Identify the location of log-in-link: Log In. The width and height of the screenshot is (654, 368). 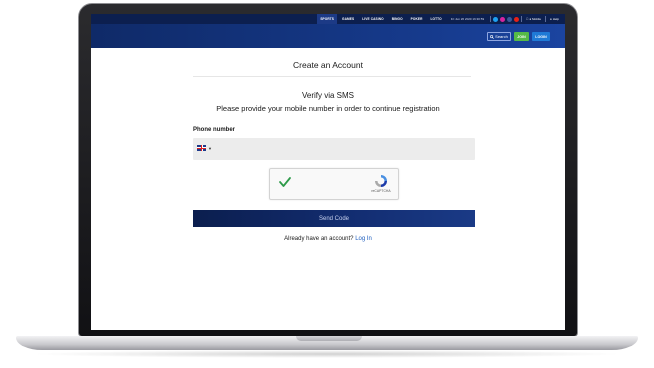
(363, 239).